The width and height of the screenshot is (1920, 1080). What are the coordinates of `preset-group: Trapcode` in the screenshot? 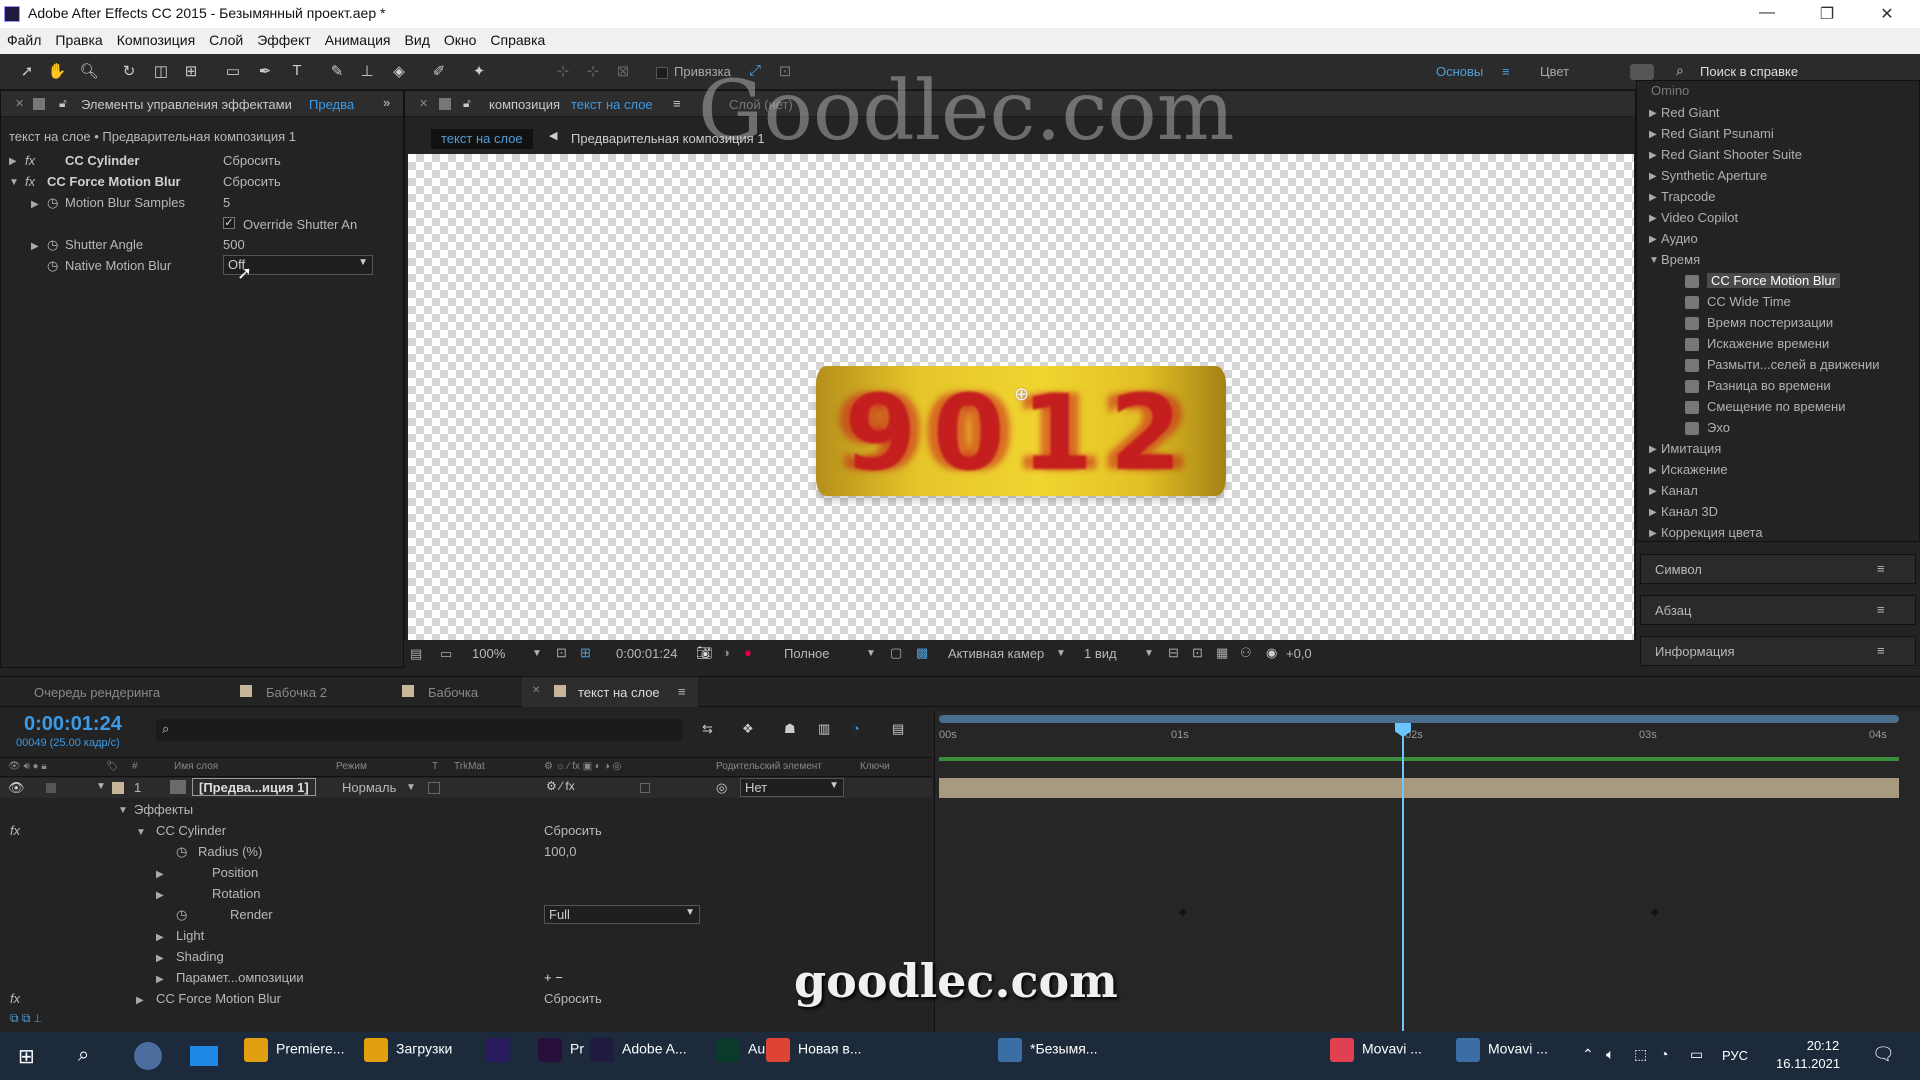 It's located at (1688, 196).